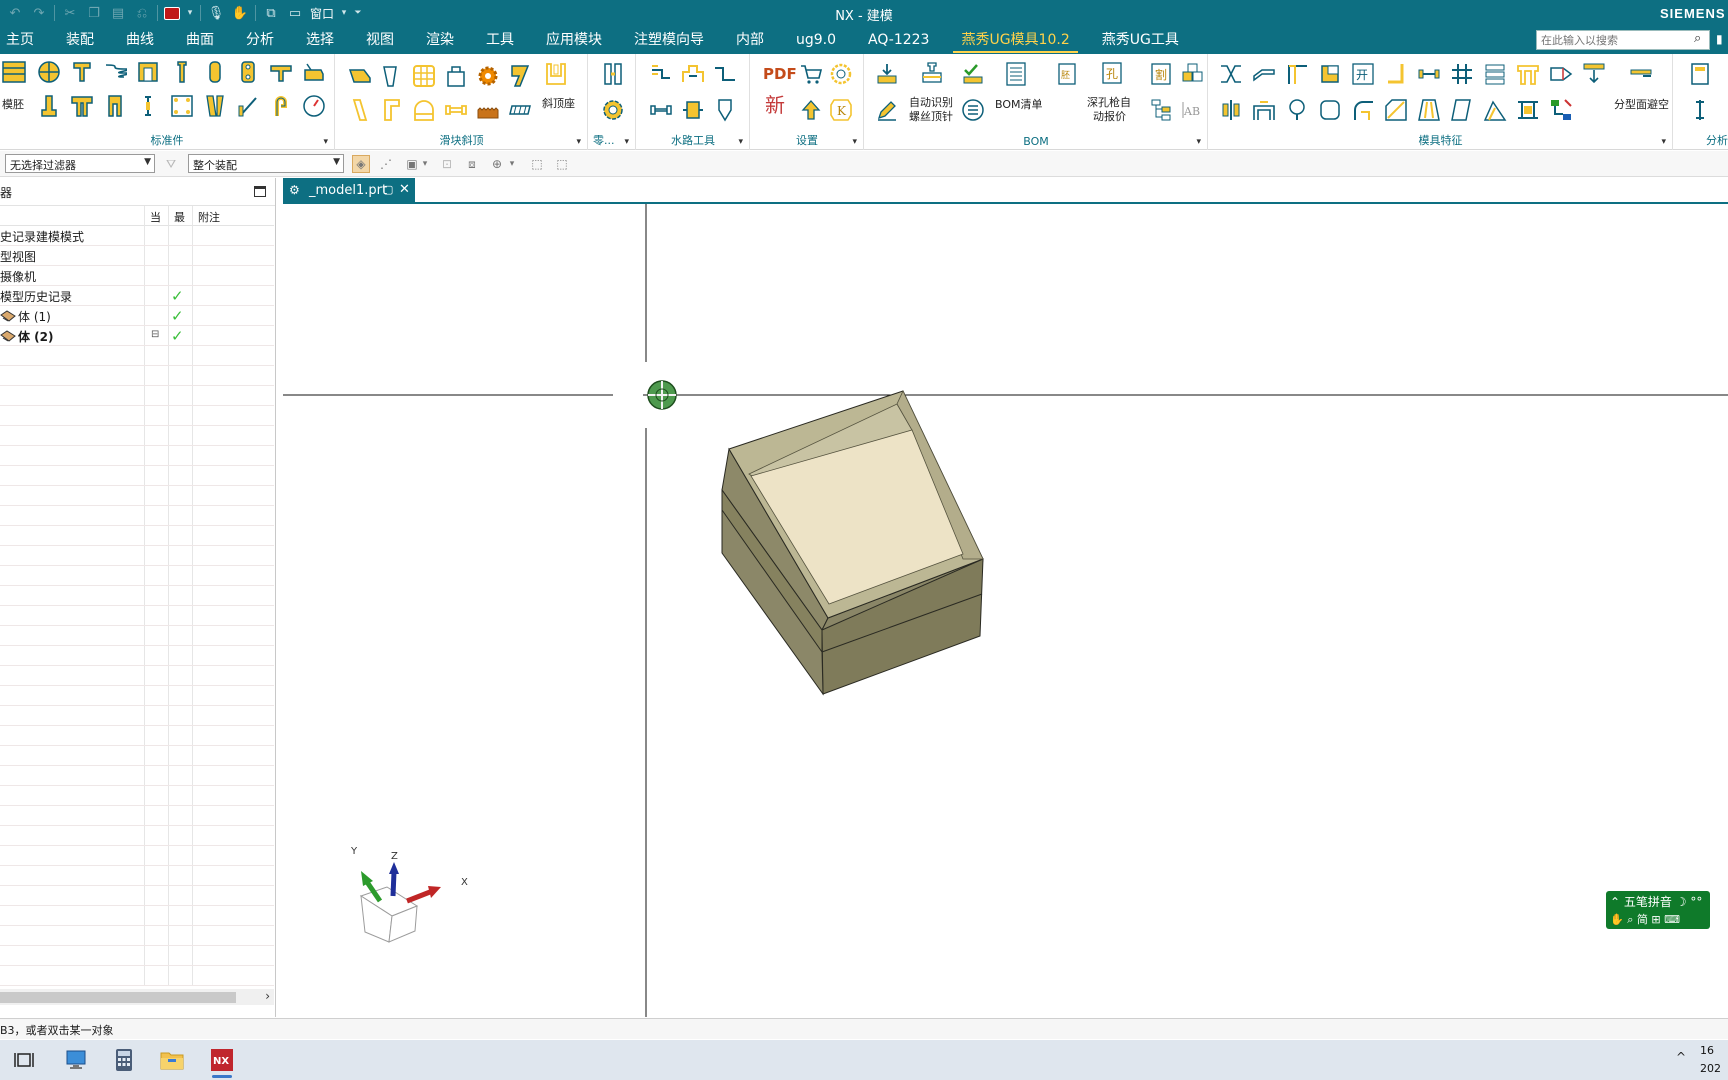 The image size is (1728, 1080). I want to click on step-plate-icon, so click(1264, 74).